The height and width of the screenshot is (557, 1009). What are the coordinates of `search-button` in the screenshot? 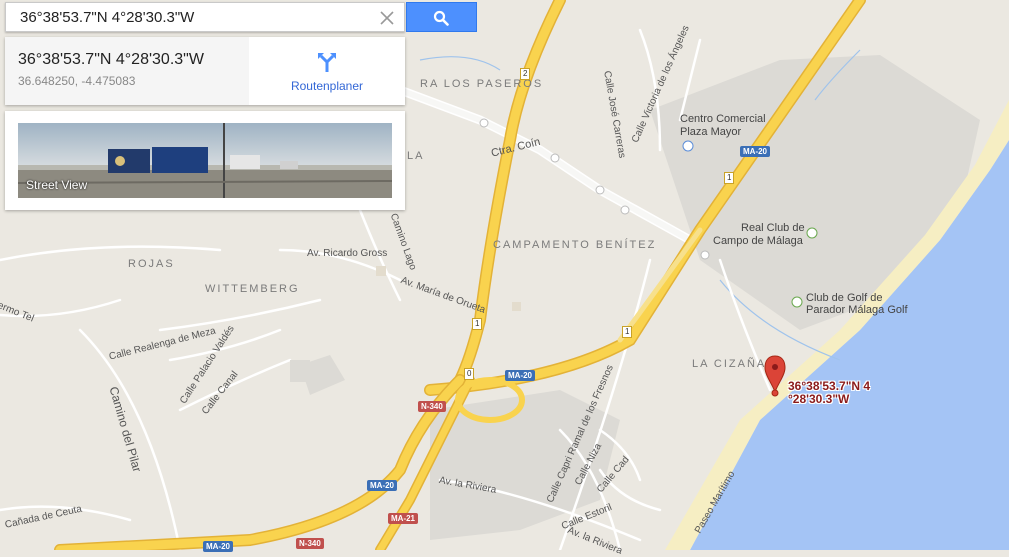 It's located at (441, 17).